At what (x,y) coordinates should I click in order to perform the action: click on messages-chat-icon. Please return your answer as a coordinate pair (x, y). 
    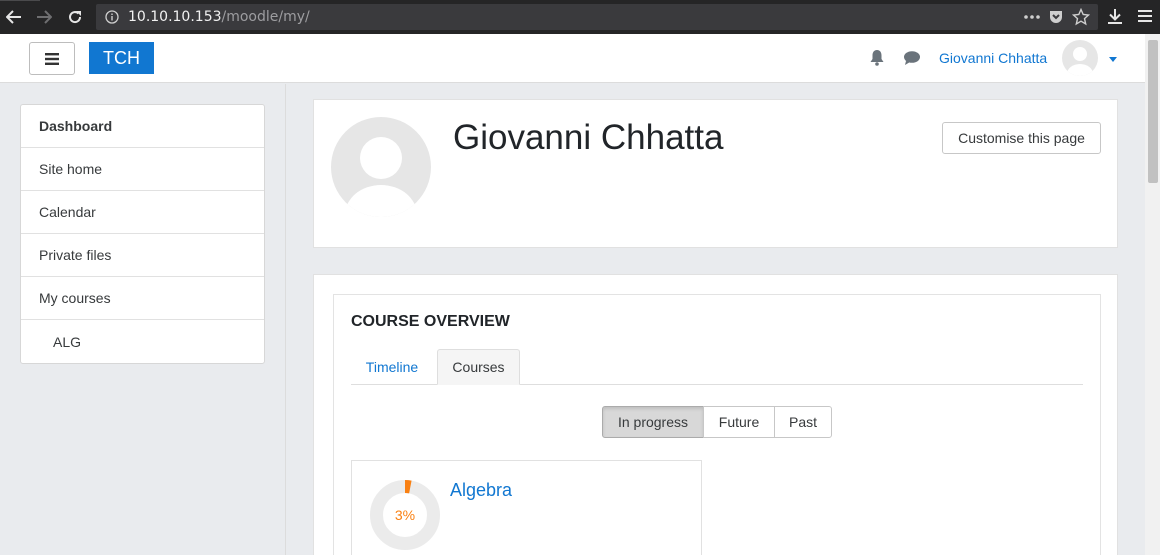
    Looking at the image, I should click on (912, 60).